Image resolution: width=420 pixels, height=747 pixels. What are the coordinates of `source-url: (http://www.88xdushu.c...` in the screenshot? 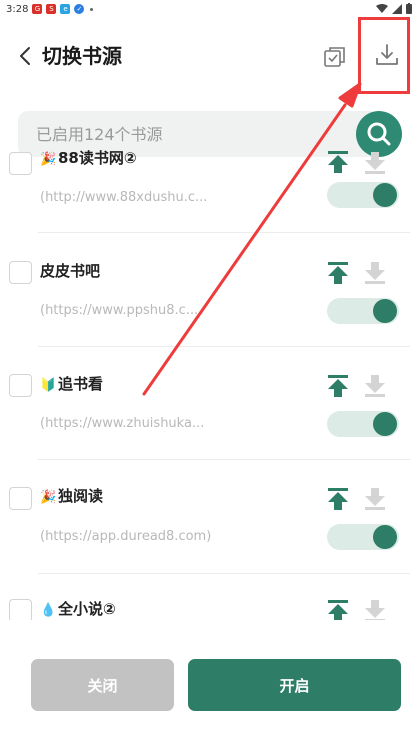 It's located at (124, 197).